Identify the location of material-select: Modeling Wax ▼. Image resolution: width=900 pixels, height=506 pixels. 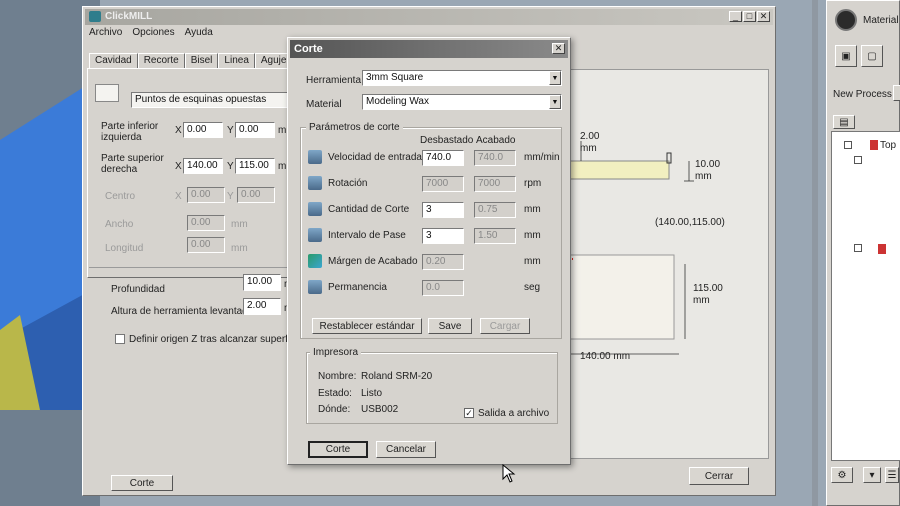
(462, 102).